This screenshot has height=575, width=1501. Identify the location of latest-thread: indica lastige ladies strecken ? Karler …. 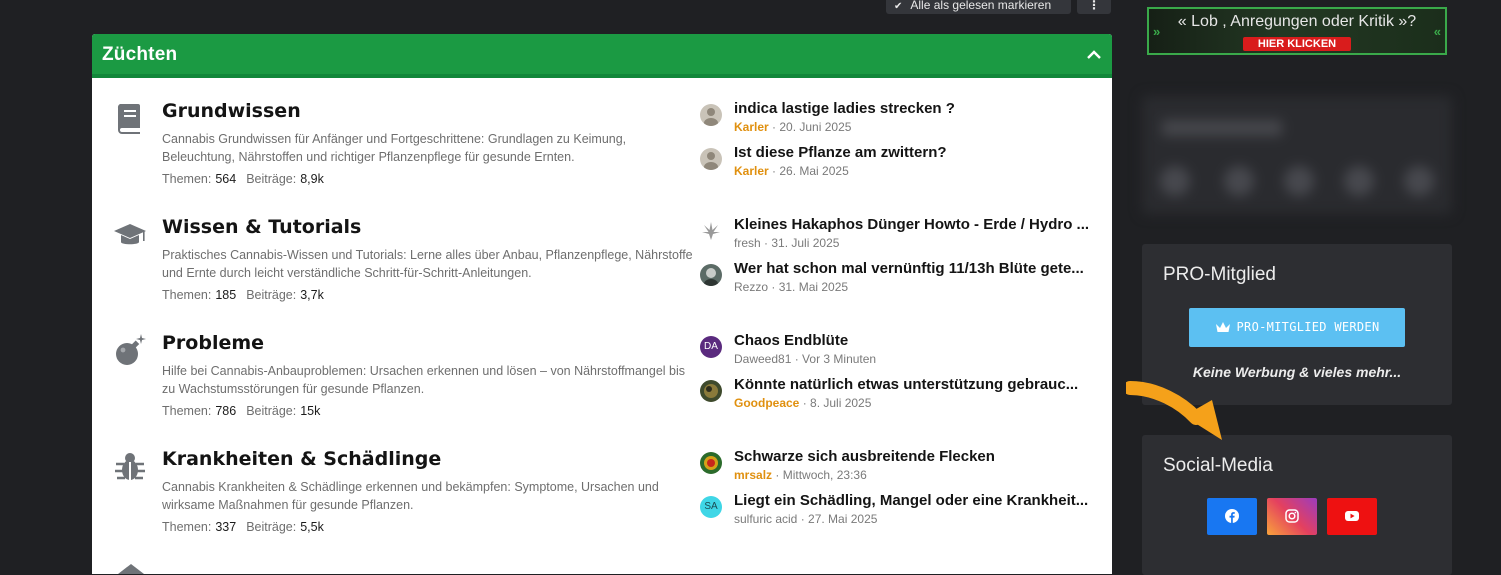
(897, 120).